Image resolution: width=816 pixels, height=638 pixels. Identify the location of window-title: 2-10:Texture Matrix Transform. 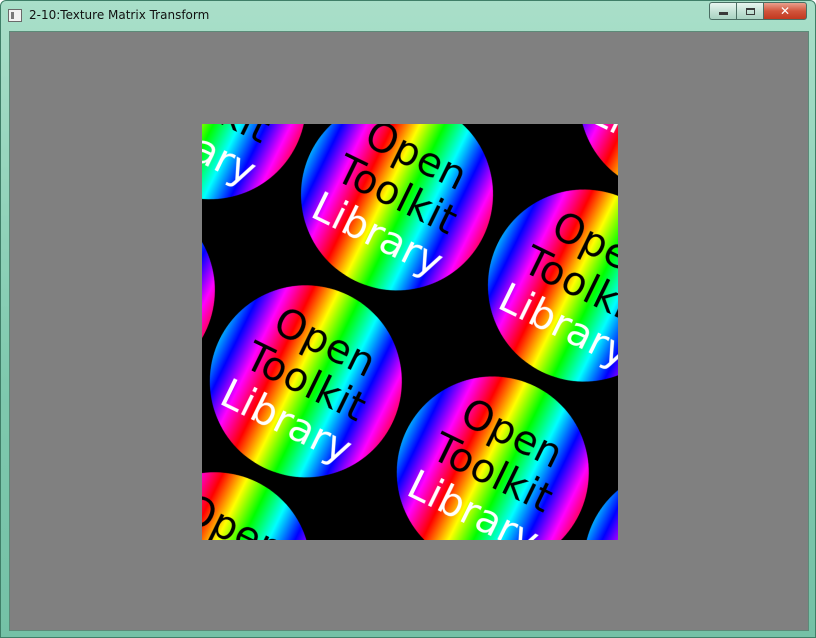
(119, 15).